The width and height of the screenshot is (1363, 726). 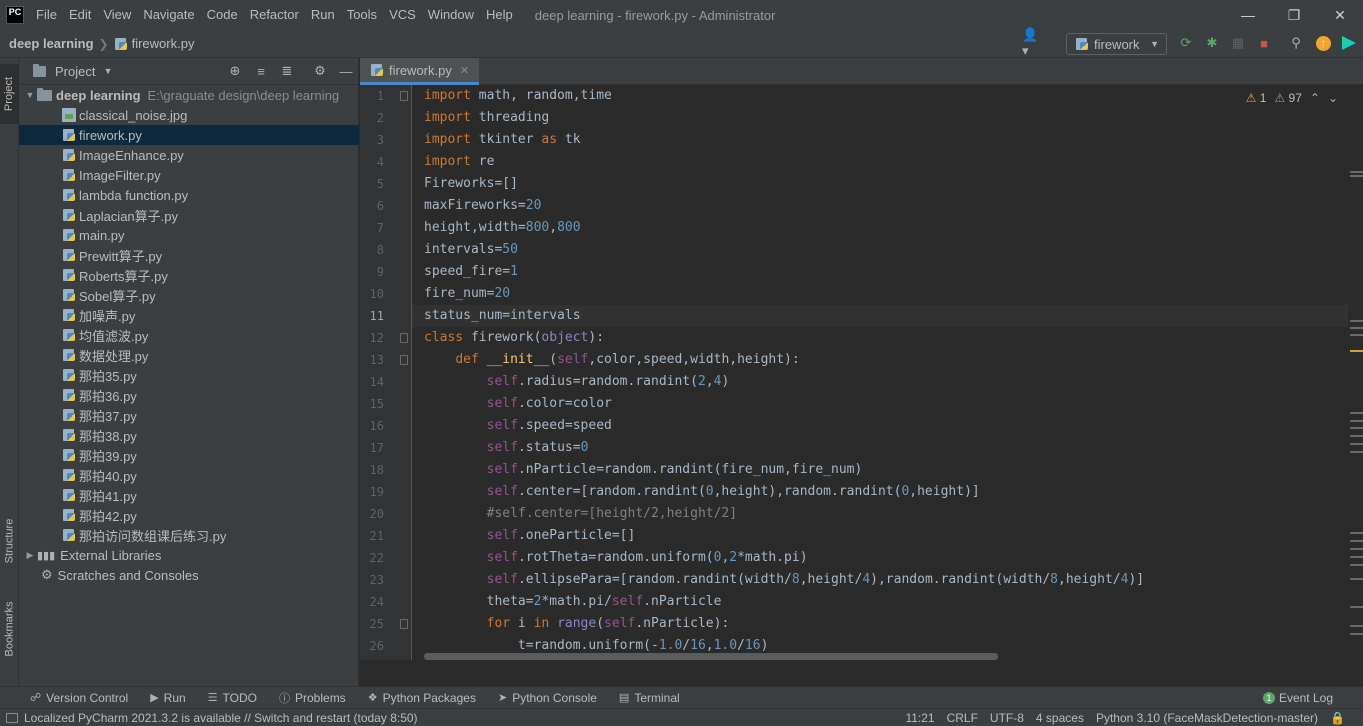 I want to click on locate-icon: ⊕, so click(x=235, y=71).